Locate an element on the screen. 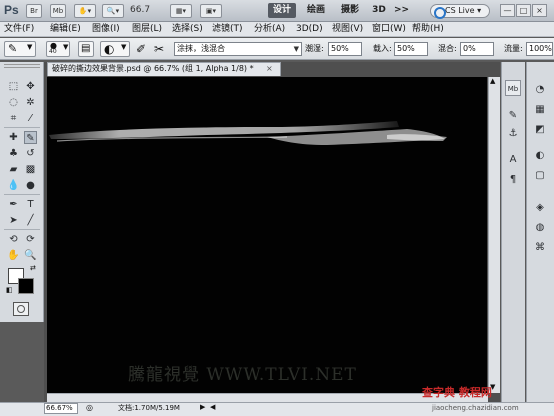 This screenshot has width=554, height=416. healing-brush-tool-icon: ✚ is located at coordinates (13, 137).